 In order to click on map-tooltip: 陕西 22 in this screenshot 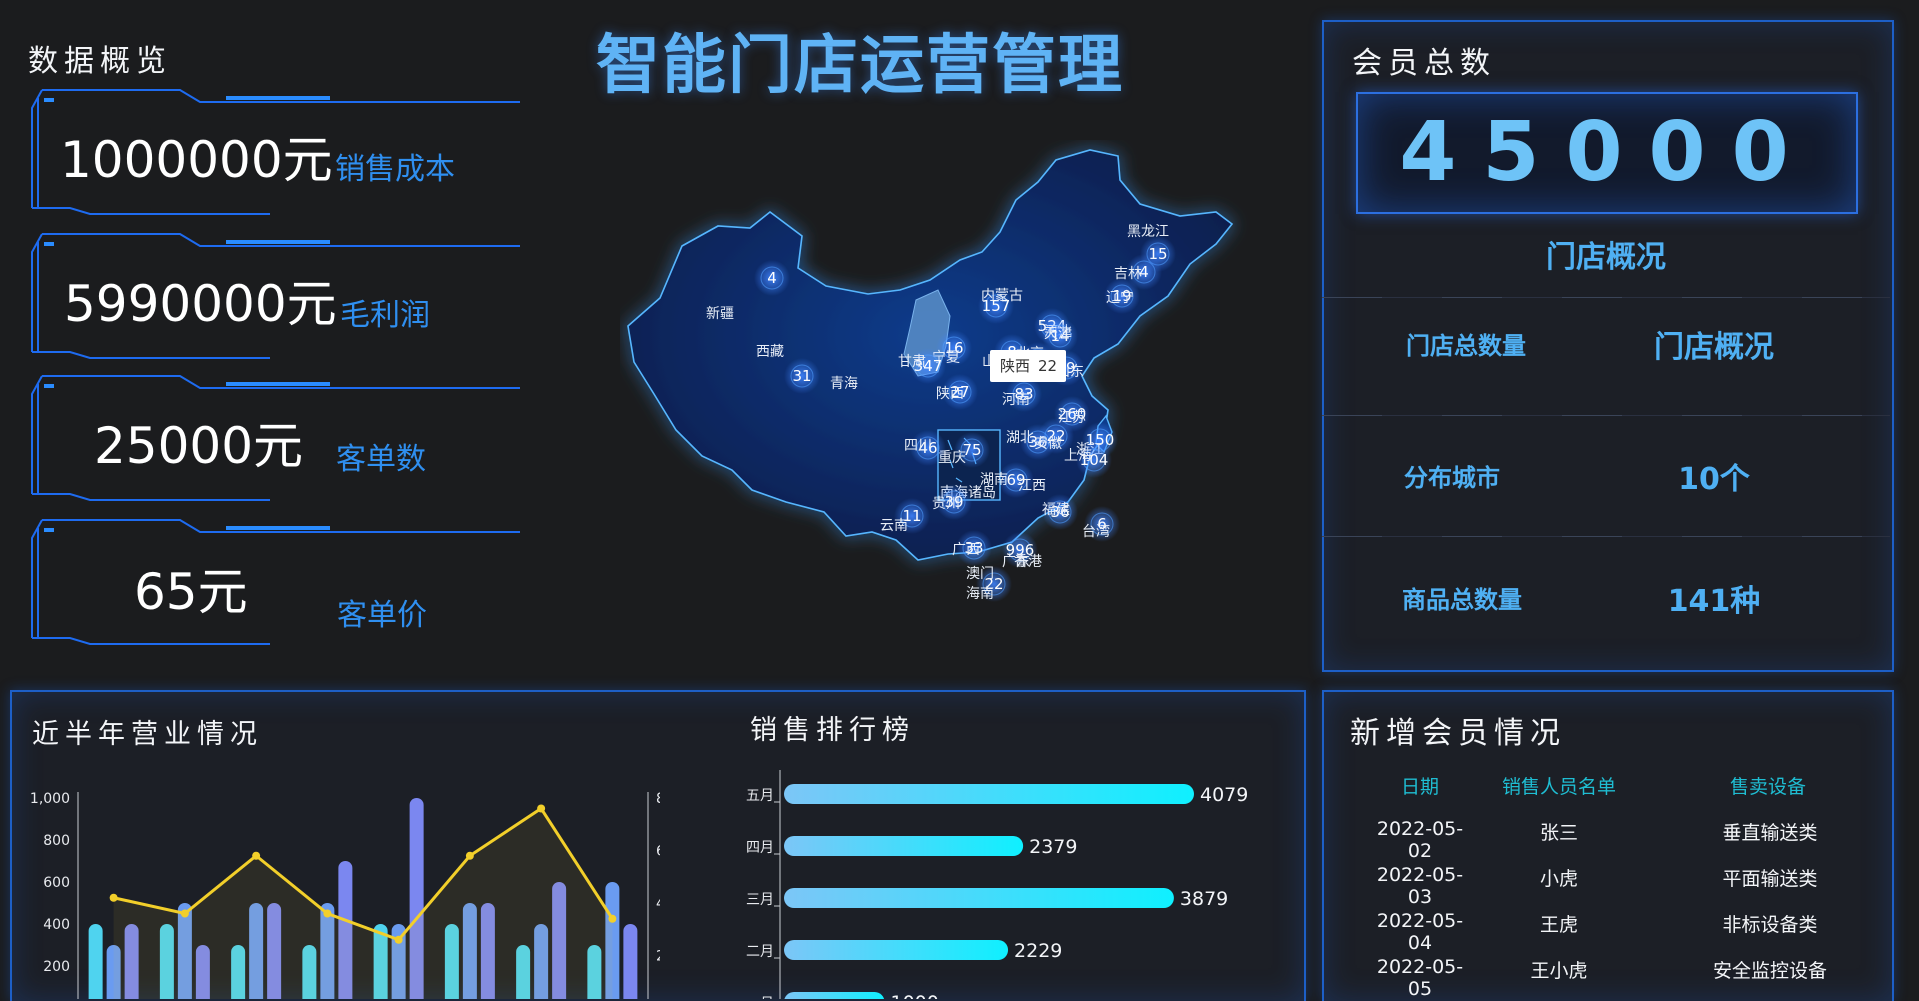, I will do `click(1028, 366)`.